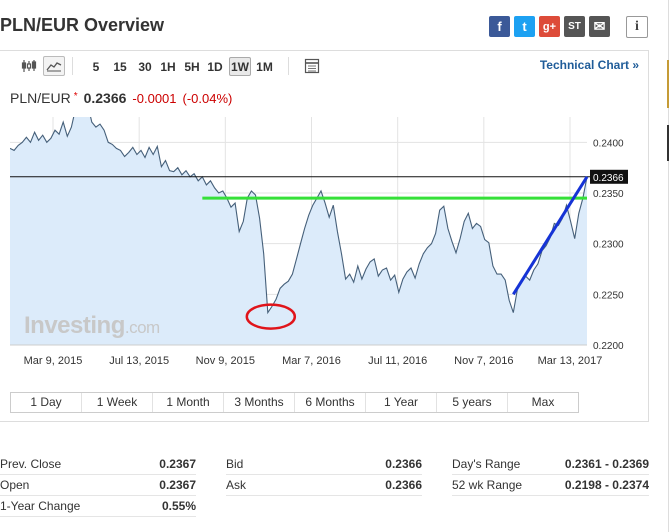 The width and height of the screenshot is (672, 532). I want to click on investing-watermark: Investing.com, so click(92, 326).